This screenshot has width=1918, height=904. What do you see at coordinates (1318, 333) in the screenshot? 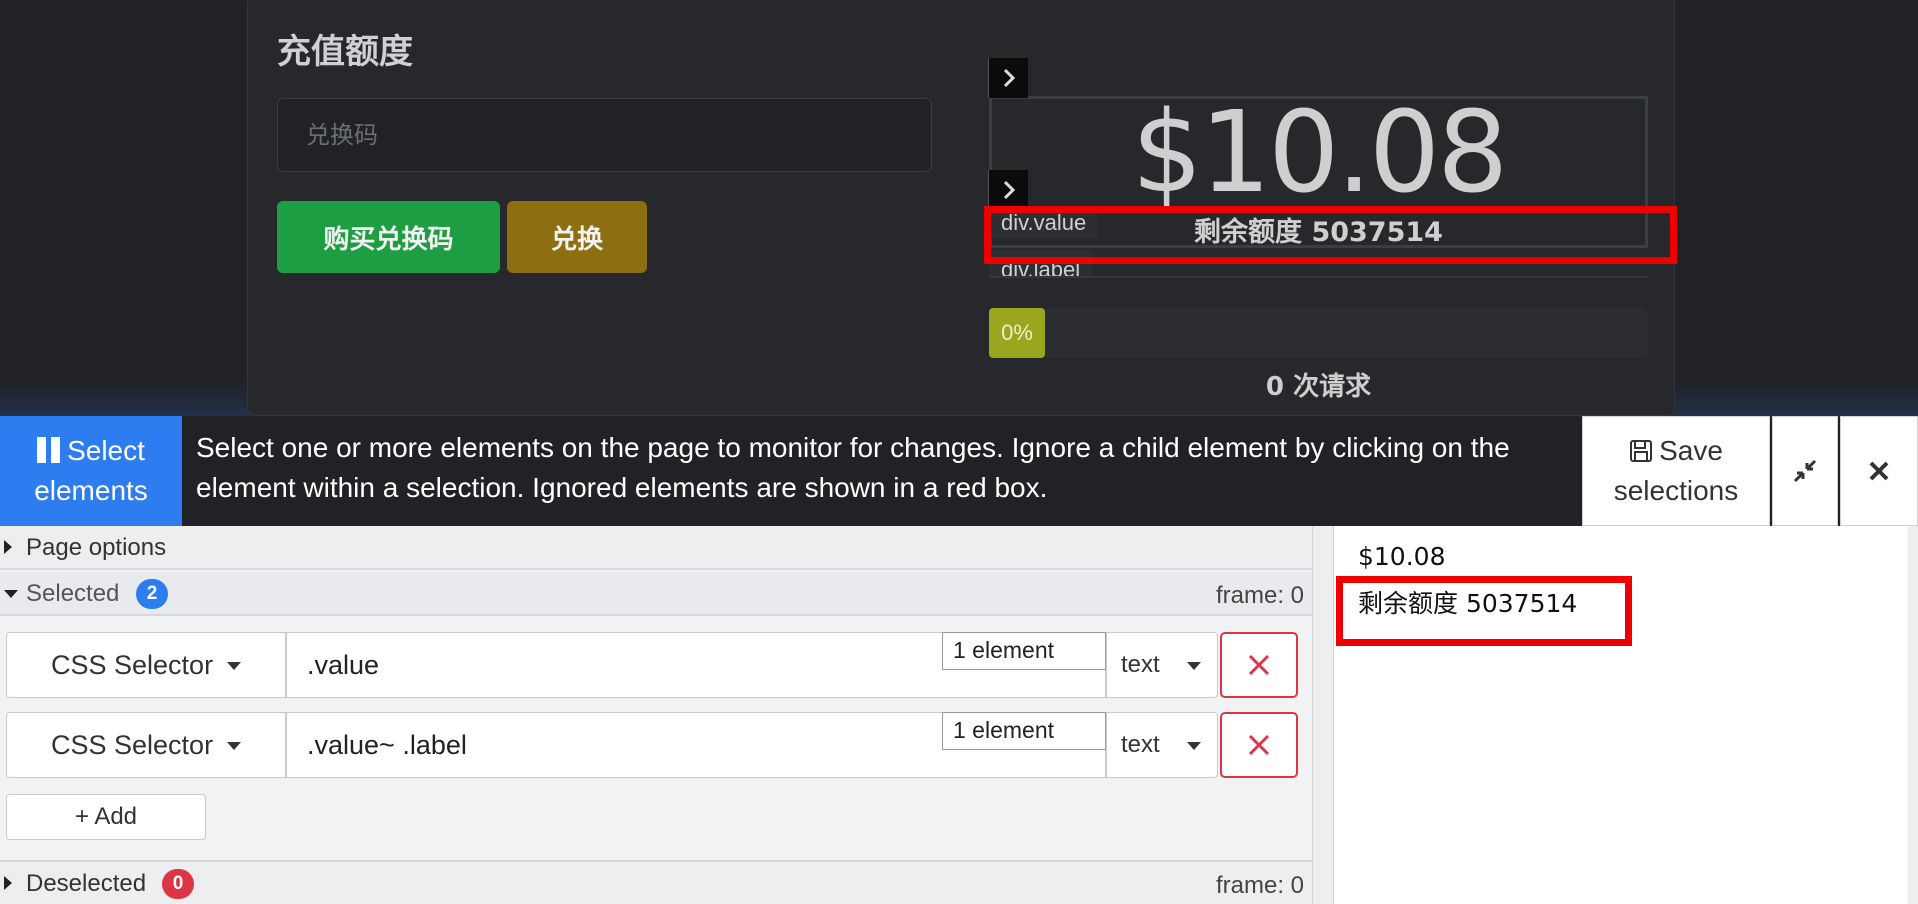
I see `progress-track` at bounding box center [1318, 333].